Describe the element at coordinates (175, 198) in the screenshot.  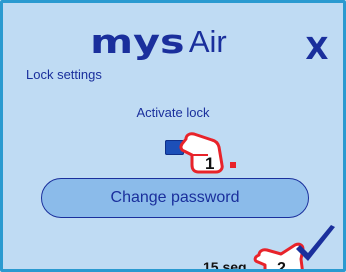
I see `change-password-button: Change password` at that location.